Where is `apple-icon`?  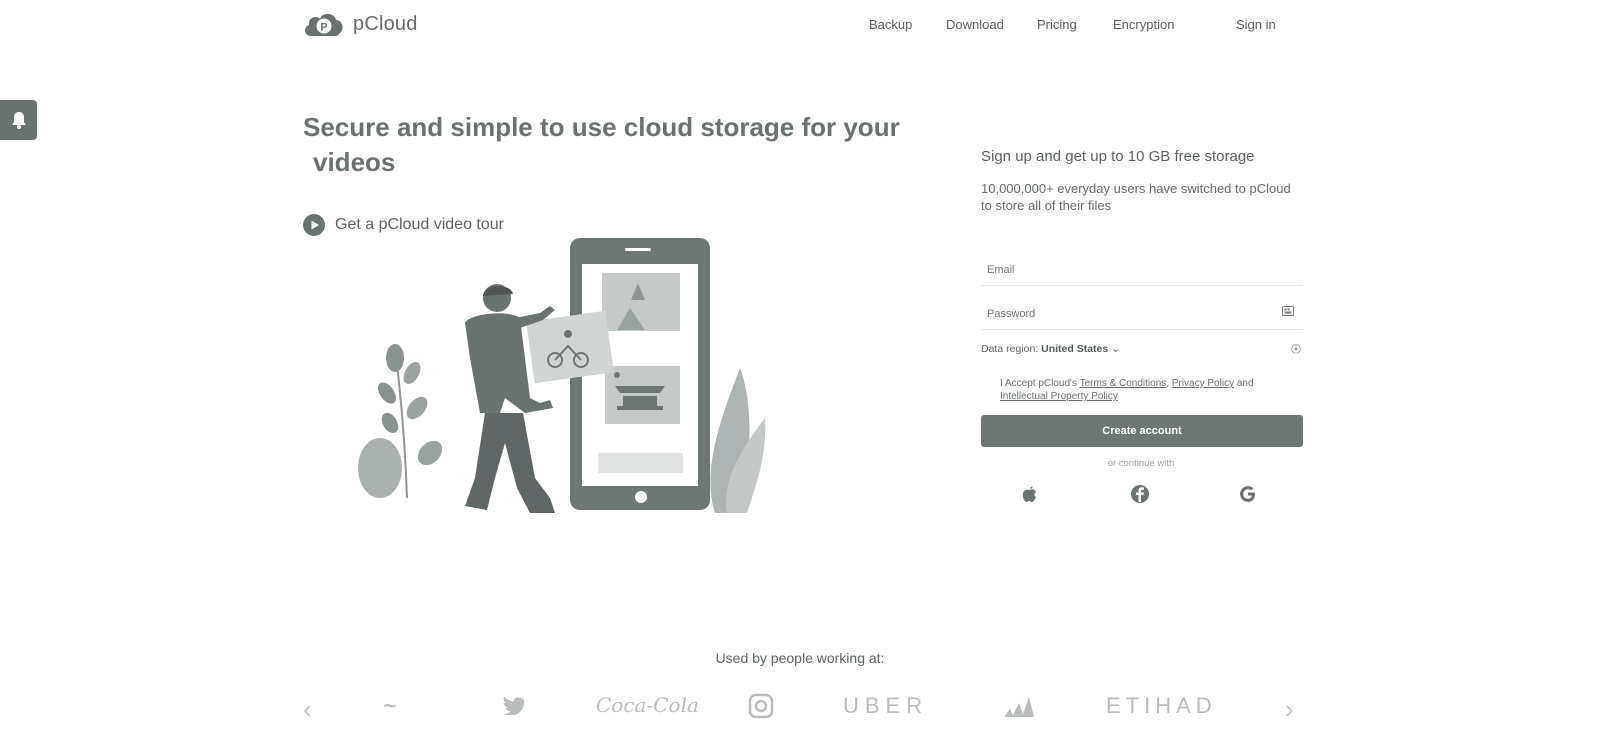
apple-icon is located at coordinates (1030, 494).